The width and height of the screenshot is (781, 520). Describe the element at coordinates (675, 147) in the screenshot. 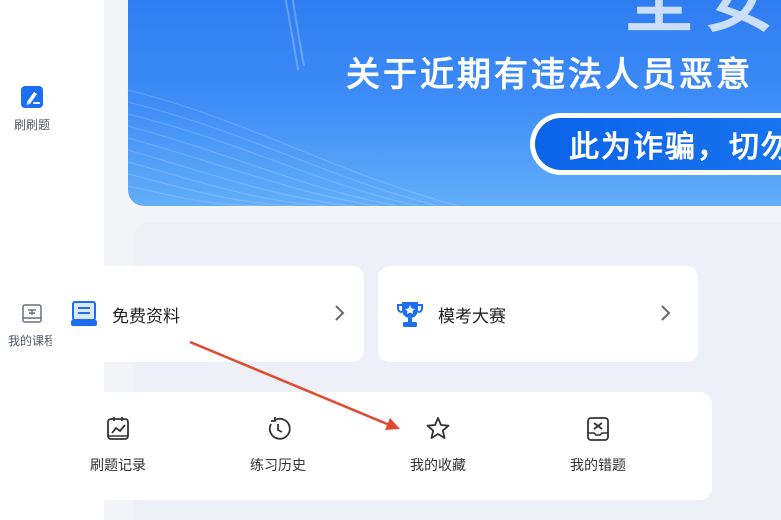

I see `banner-warning-text: 此为诈骗，切勿` at that location.